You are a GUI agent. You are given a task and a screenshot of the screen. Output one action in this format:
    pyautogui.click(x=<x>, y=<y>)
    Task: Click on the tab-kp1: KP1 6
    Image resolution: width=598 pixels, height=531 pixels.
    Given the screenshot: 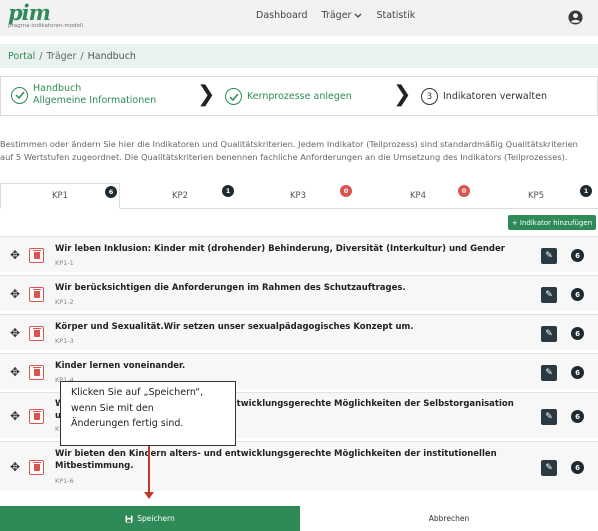 What is the action you would take?
    pyautogui.click(x=60, y=196)
    